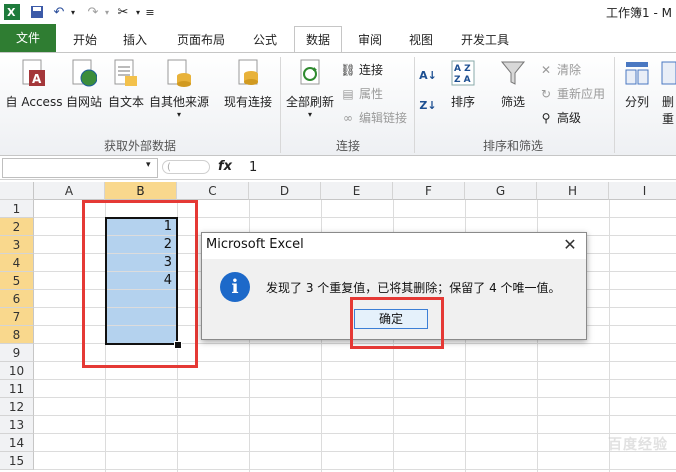 The image size is (676, 472). Describe the element at coordinates (17, 263) in the screenshot. I see `row-header: 4` at that location.